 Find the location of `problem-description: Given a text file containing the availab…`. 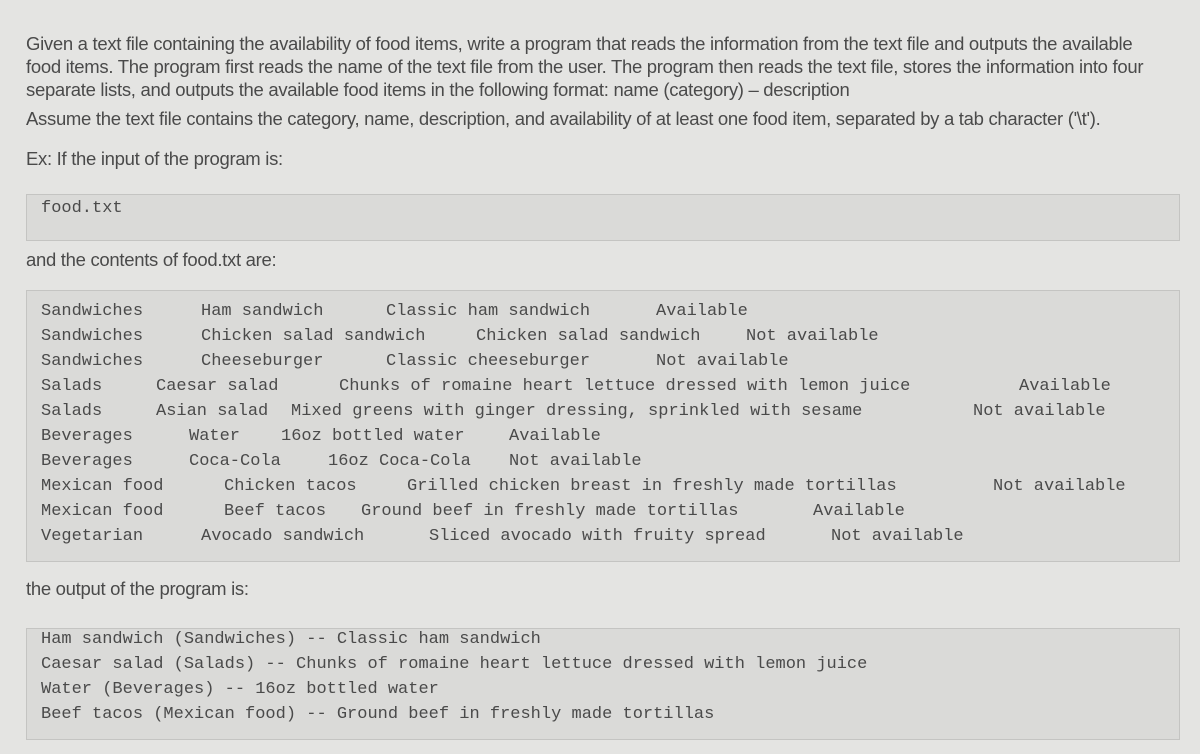

problem-description: Given a text file containing the availab… is located at coordinates (585, 66).